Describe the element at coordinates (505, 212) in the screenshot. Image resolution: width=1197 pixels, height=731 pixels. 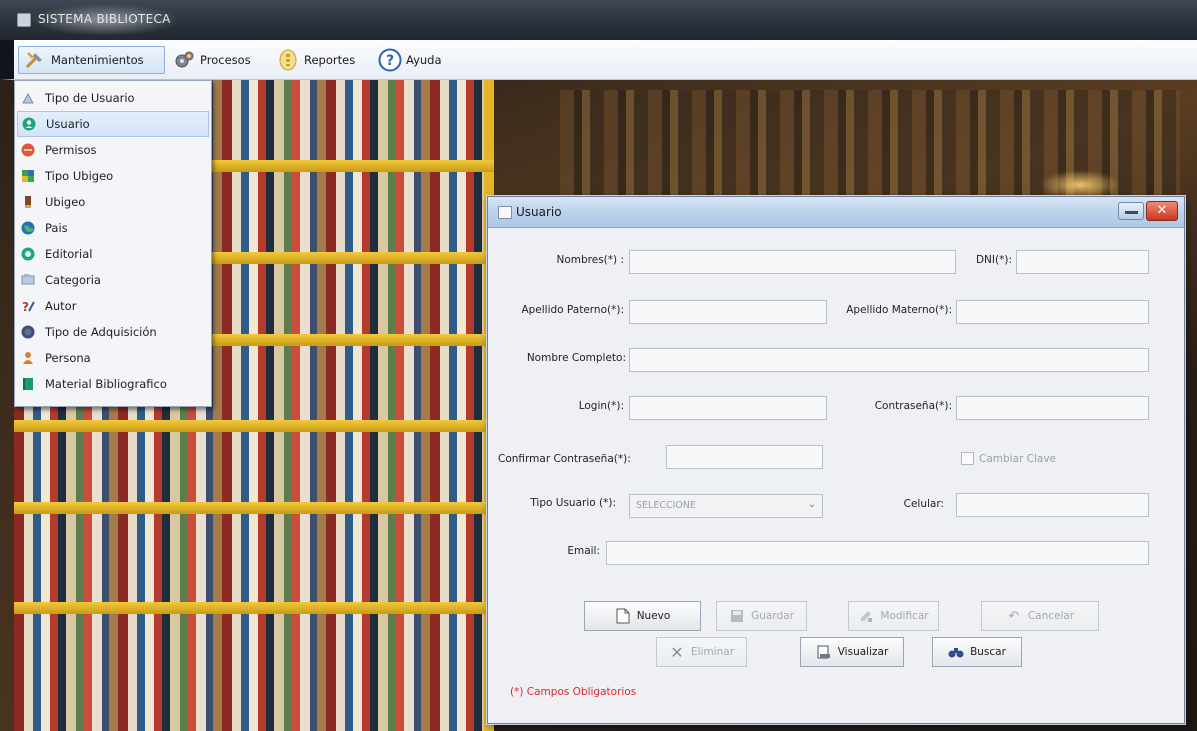
I see `window-icon` at that location.